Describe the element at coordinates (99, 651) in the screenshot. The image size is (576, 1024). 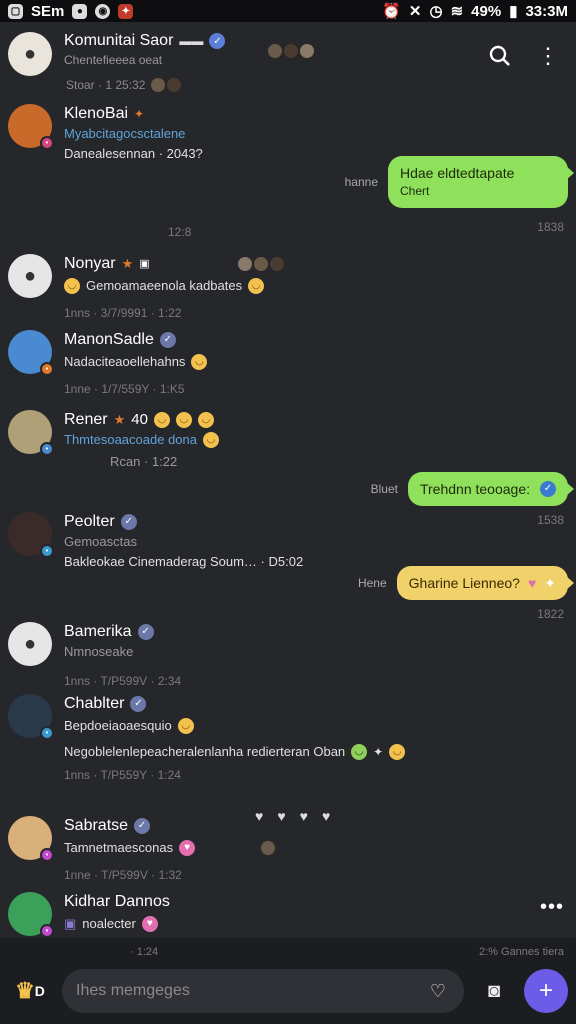
I see `contact-status: Nmnoseake` at that location.